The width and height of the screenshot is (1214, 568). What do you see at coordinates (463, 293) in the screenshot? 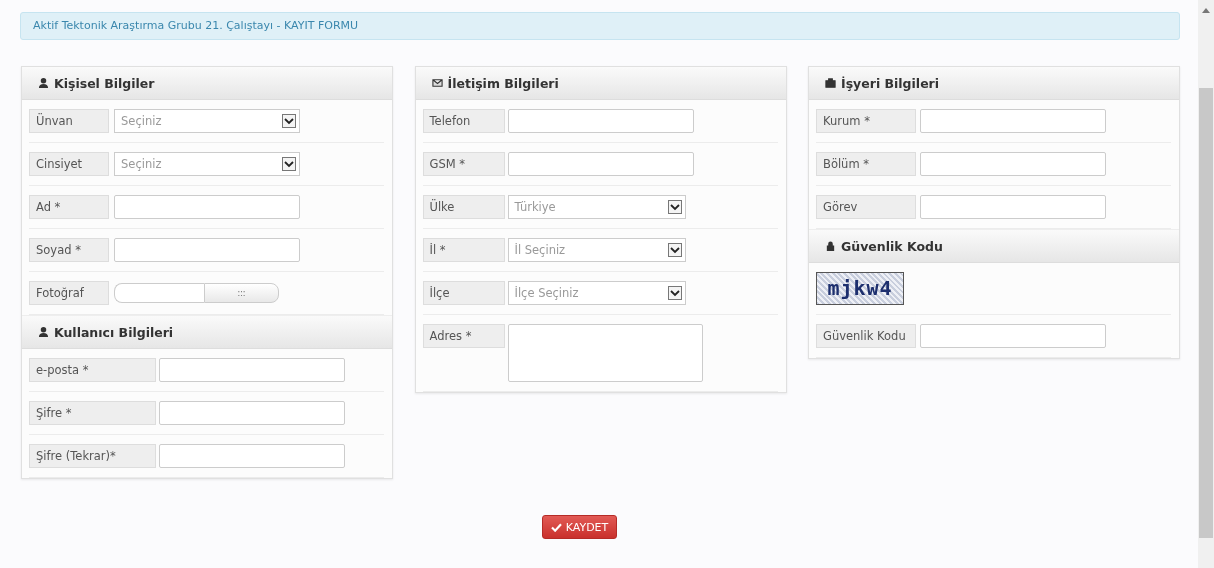
I see `field-label: İlçe` at bounding box center [463, 293].